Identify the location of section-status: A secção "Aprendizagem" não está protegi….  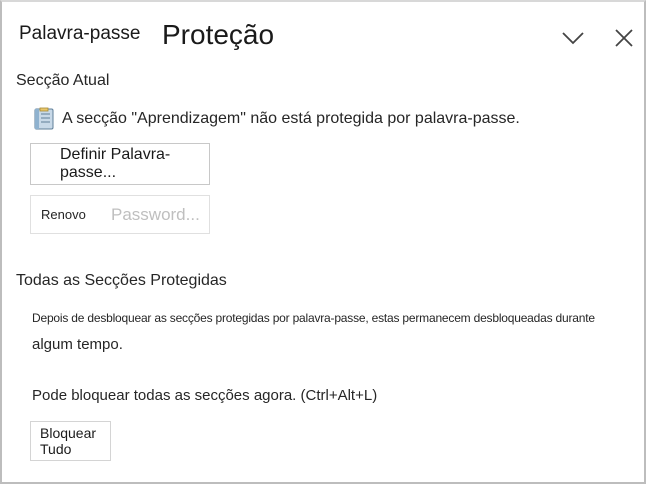
(276, 119).